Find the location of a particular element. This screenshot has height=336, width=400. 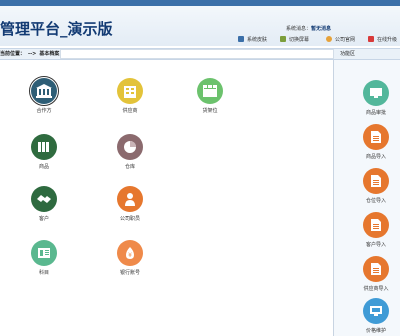

price-maintenance-item: 价格维护 is located at coordinates (376, 316).